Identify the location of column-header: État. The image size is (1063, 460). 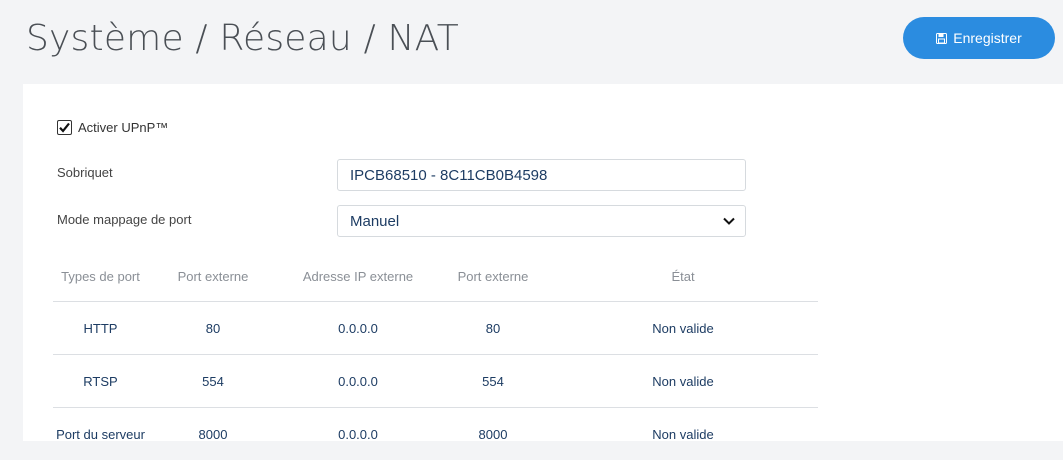
(683, 276).